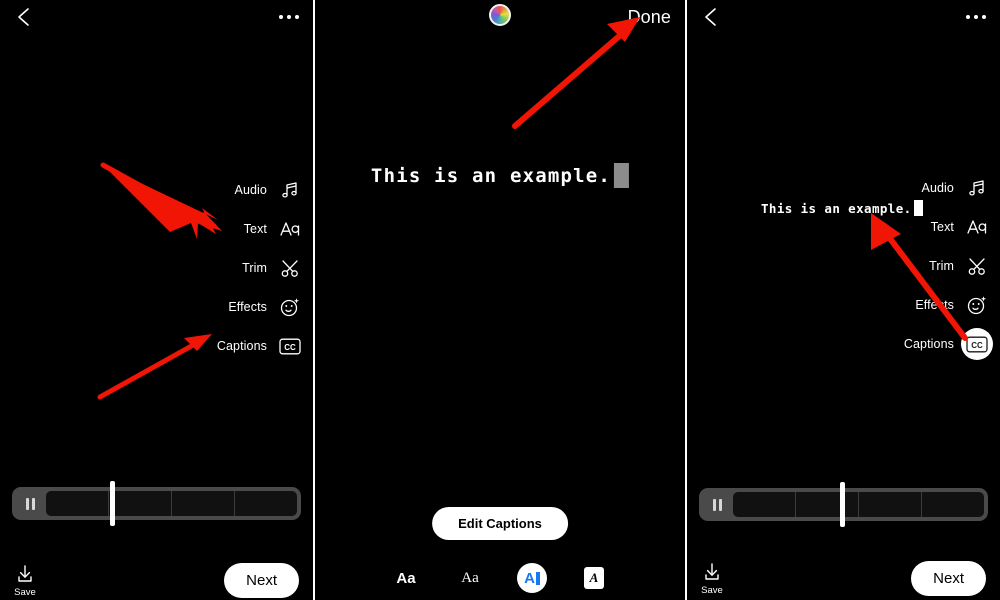  I want to click on timeline-scrubber, so click(156, 503).